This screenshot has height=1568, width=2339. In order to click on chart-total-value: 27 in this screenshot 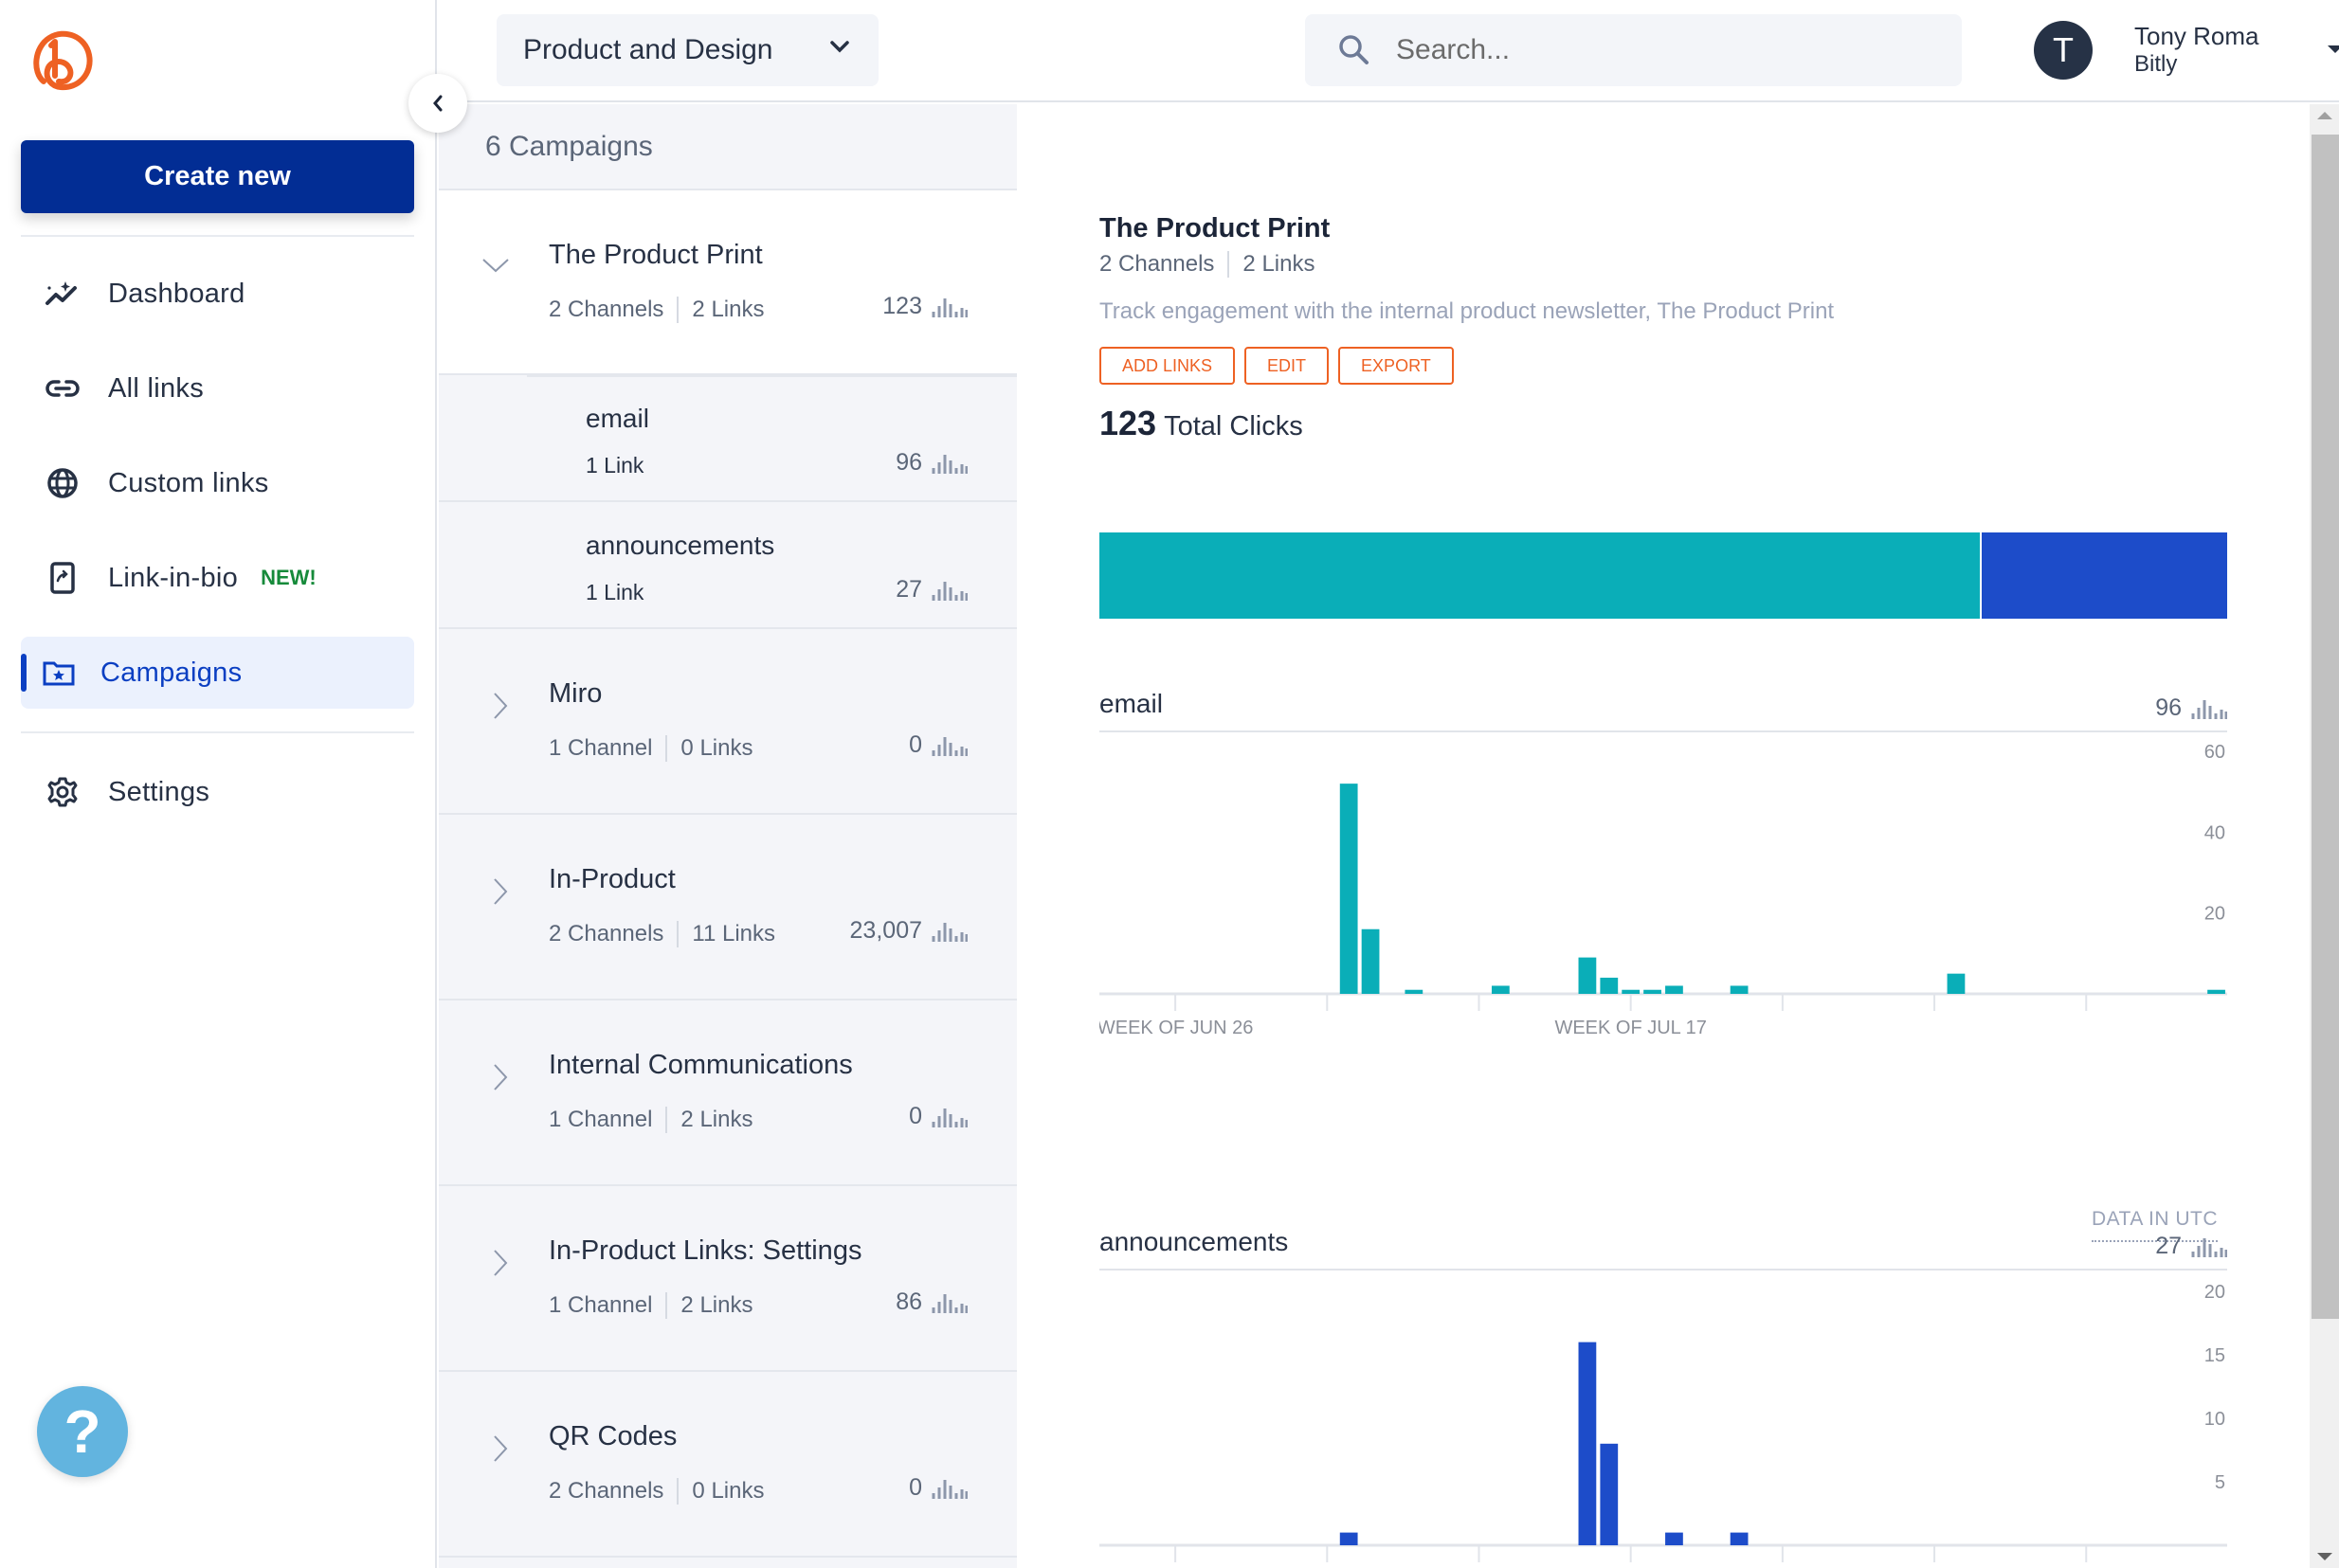, I will do `click(2169, 1246)`.